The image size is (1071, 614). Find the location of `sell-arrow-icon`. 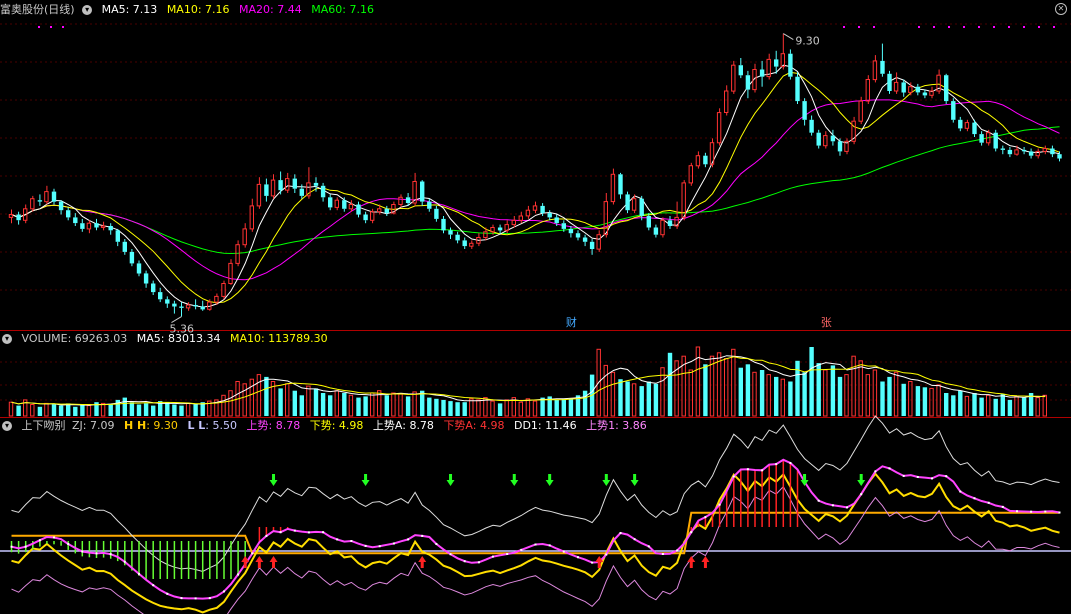

sell-arrow-icon is located at coordinates (450, 480).